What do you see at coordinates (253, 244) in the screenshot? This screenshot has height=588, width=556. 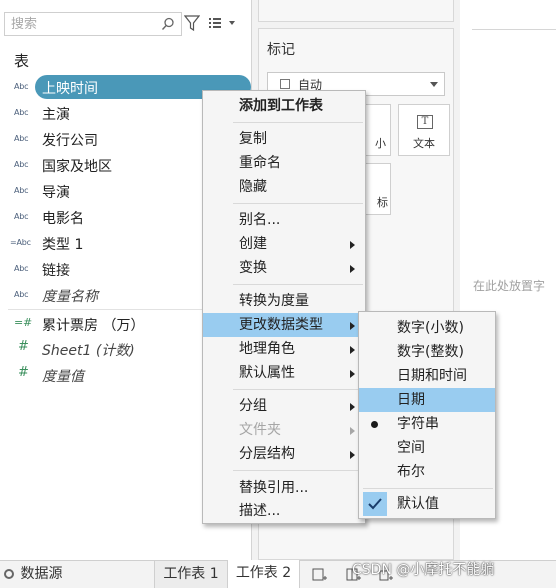 I see `menu-item-label: 创建` at bounding box center [253, 244].